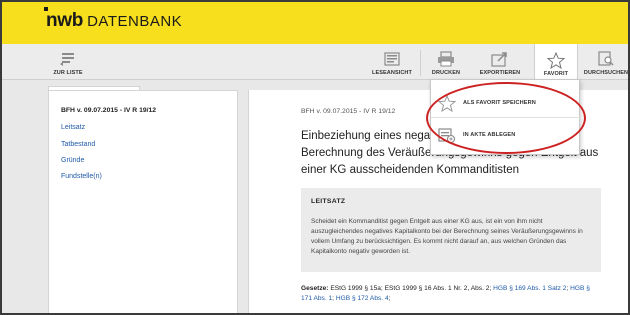 Image resolution: width=630 pixels, height=315 pixels. What do you see at coordinates (315, 23) in the screenshot?
I see `app-header: nwb DATENBANK` at bounding box center [315, 23].